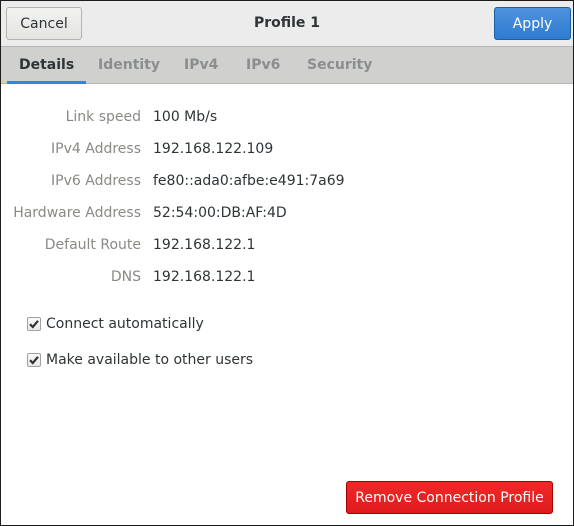 The width and height of the screenshot is (574, 526). Describe the element at coordinates (185, 117) in the screenshot. I see `detail-value: 100 Mb/s` at that location.